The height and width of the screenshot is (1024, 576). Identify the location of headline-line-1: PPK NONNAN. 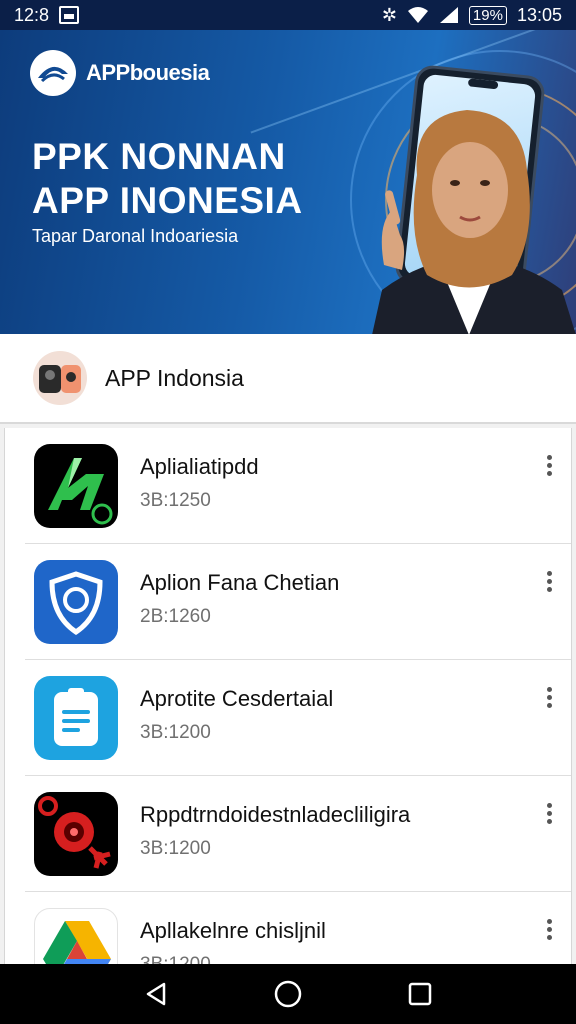
(159, 156).